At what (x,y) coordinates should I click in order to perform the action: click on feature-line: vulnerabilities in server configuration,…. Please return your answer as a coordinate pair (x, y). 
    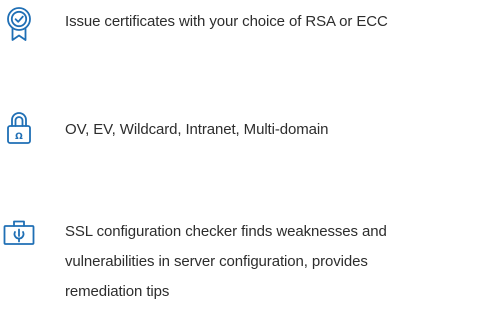
    Looking at the image, I should click on (216, 261).